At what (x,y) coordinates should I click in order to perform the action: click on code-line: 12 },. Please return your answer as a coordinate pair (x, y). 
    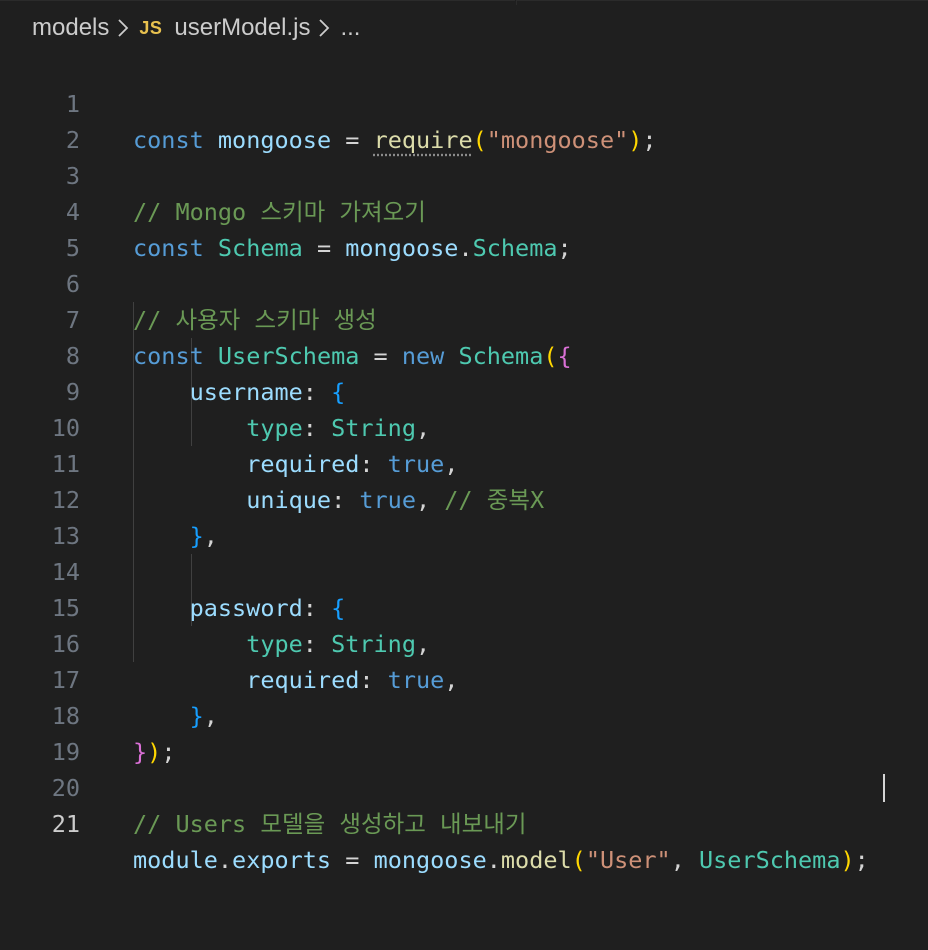
    Looking at the image, I should click on (464, 498).